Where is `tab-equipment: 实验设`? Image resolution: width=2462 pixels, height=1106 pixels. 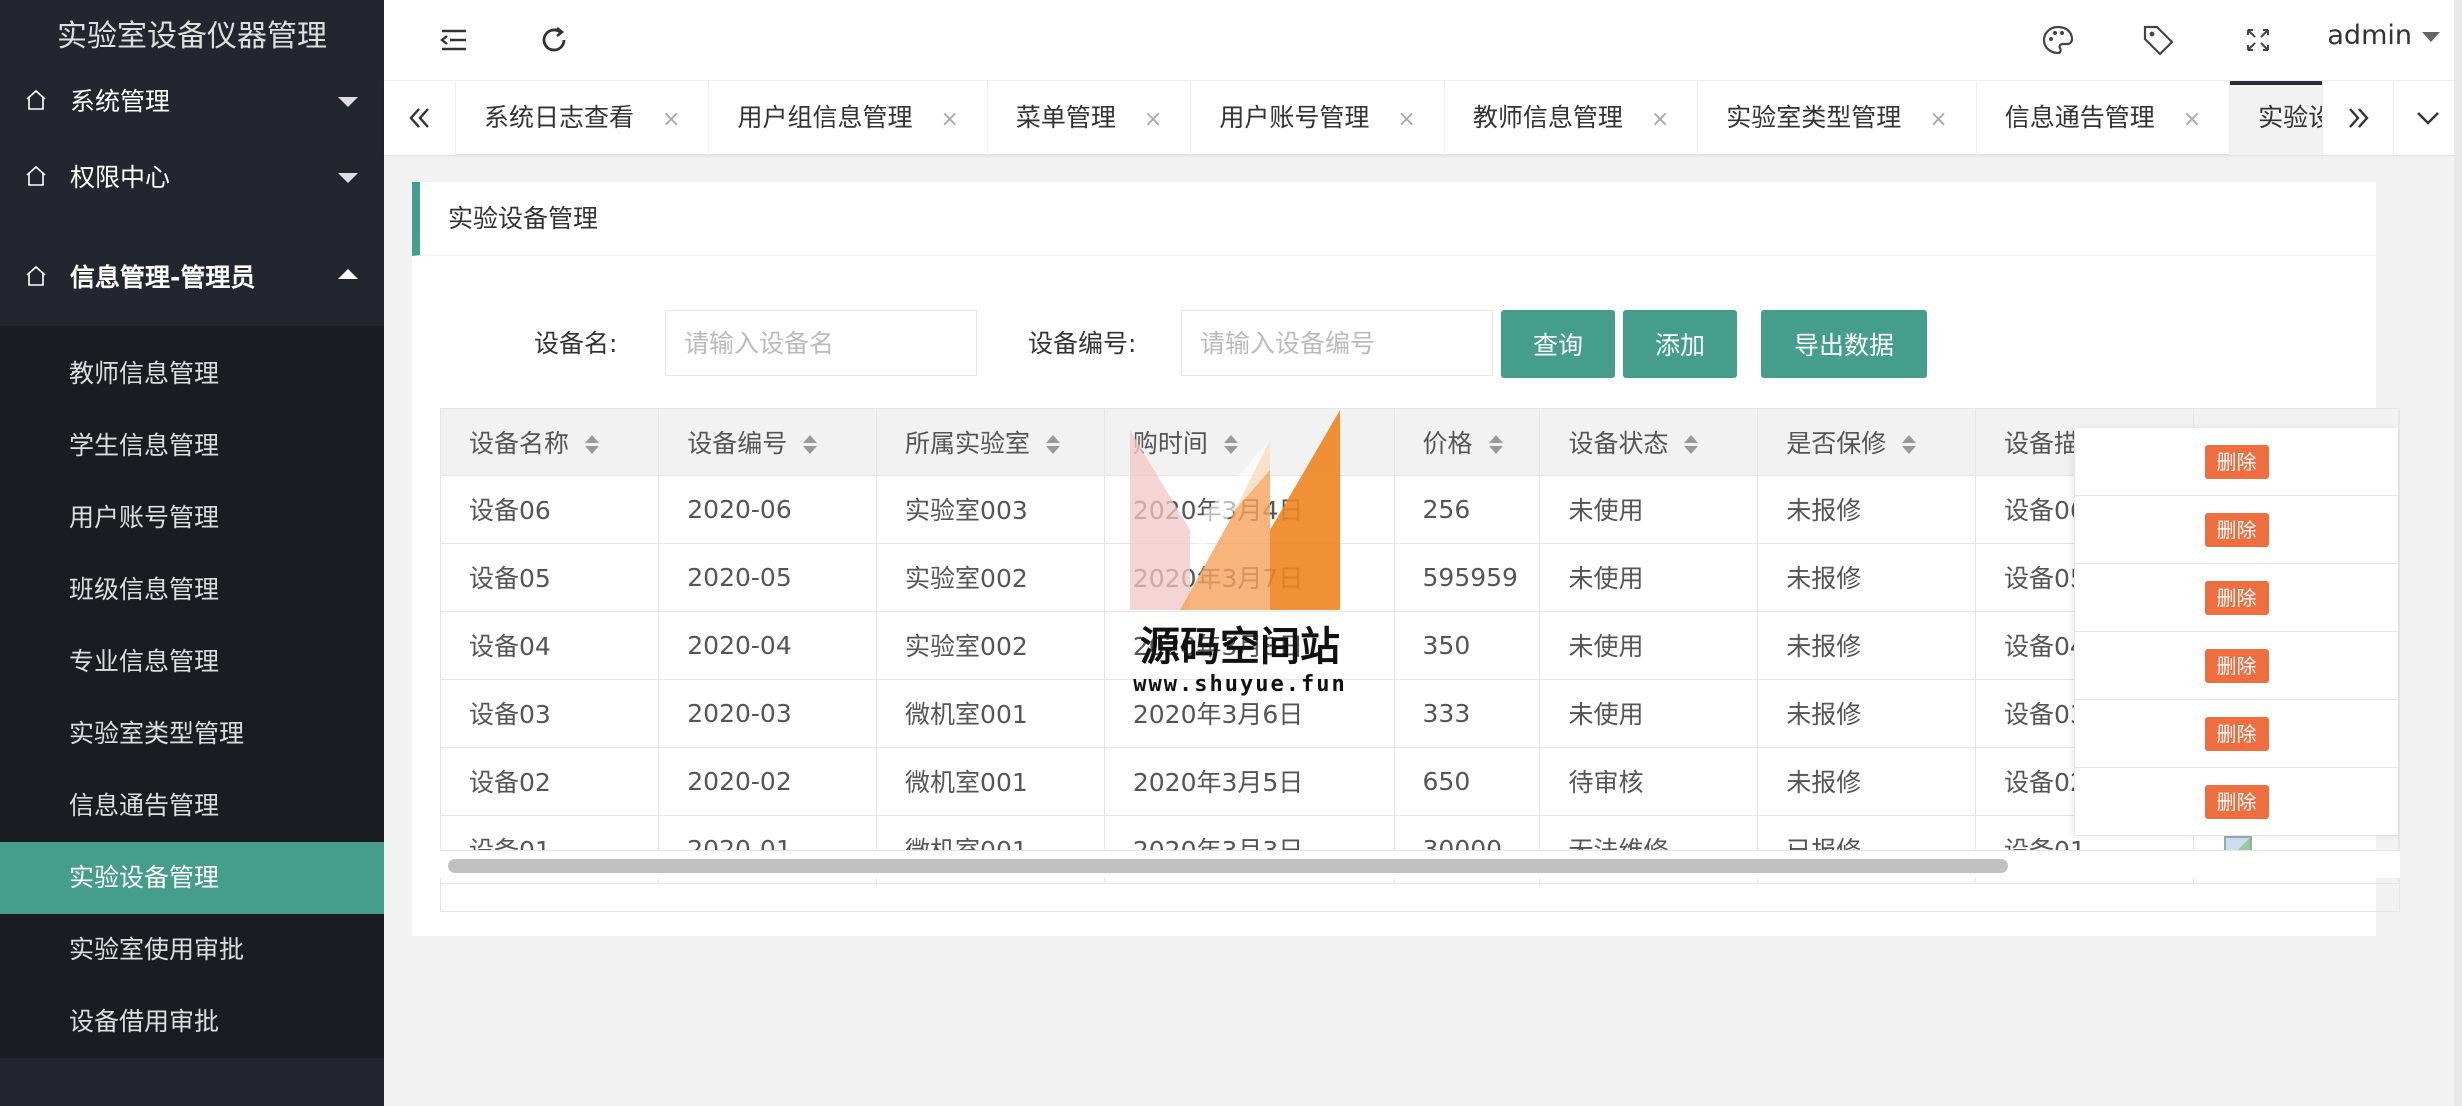
tab-equipment: 实验设 is located at coordinates (2276, 118).